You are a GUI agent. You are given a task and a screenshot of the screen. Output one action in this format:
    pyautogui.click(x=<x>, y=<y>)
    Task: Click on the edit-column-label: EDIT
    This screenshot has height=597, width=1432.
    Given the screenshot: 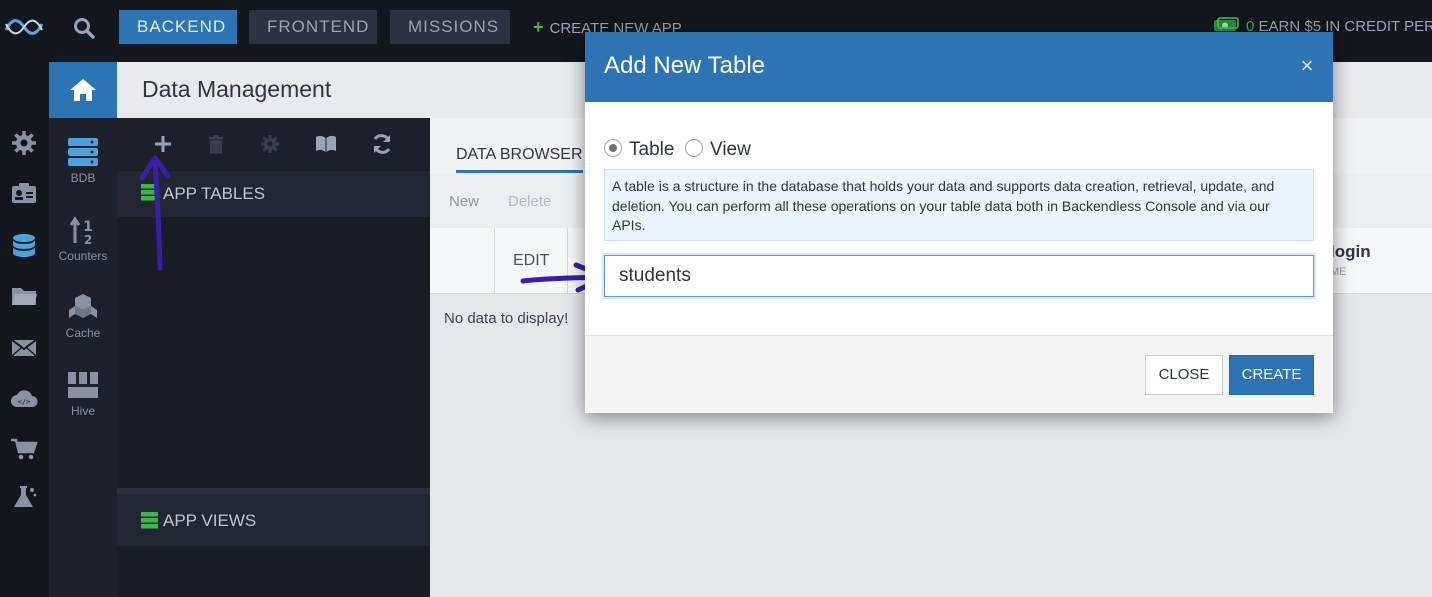 What is the action you would take?
    pyautogui.click(x=531, y=260)
    